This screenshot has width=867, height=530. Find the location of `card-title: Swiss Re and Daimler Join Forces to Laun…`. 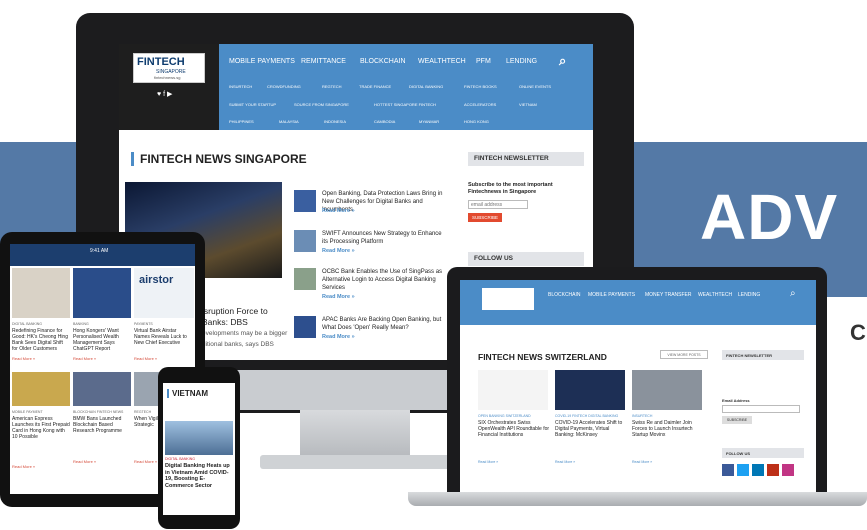

card-title: Swiss Re and Daimler Join Forces to Laun… is located at coordinates (668, 429).